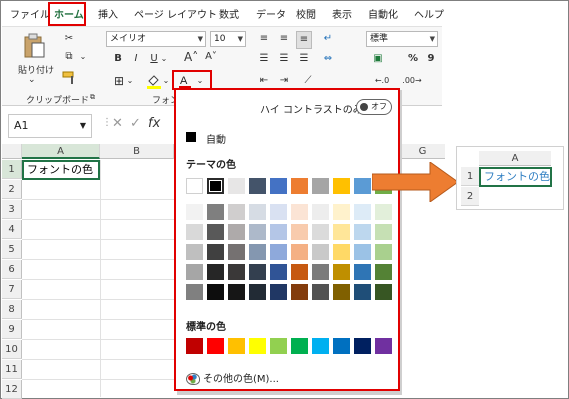  I want to click on font-size-dropdown: 10 ▼, so click(228, 39).